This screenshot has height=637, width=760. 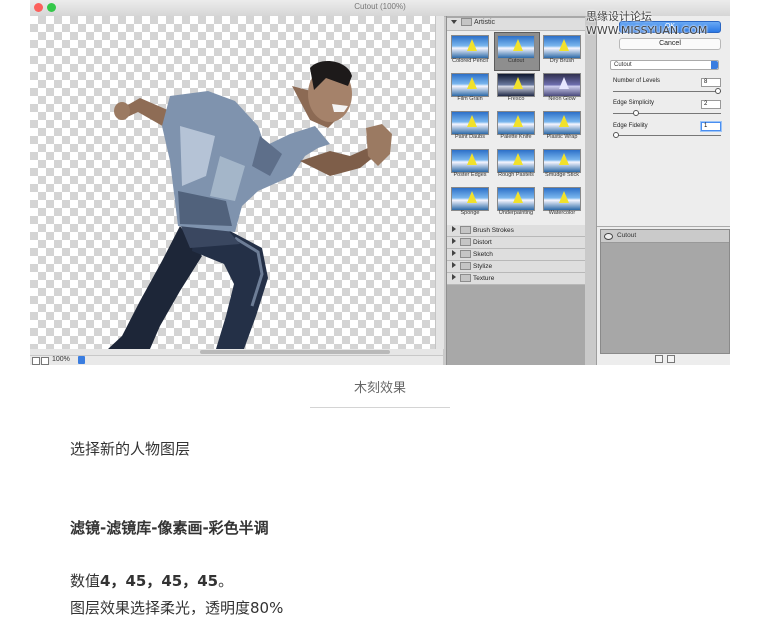 What do you see at coordinates (130, 449) in the screenshot?
I see `step-text-1: 选择新的人物图层` at bounding box center [130, 449].